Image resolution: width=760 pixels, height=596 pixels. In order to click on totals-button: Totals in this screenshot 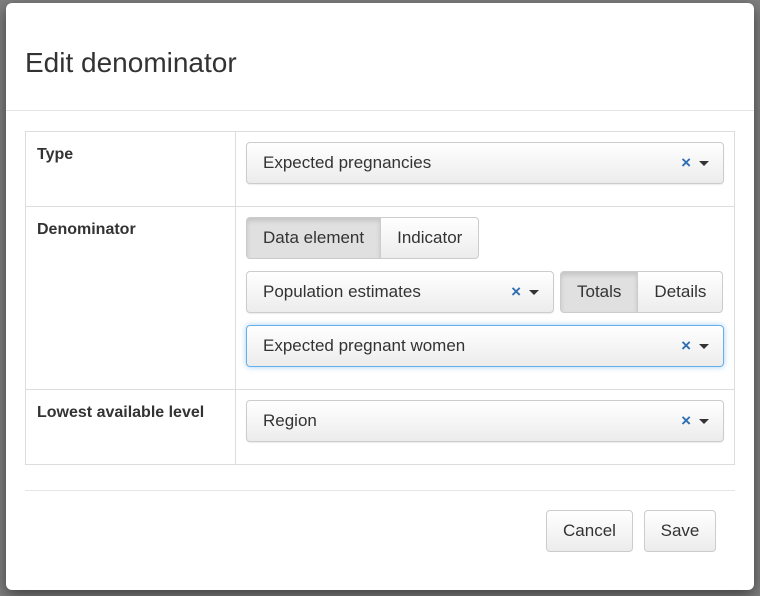, I will do `click(599, 292)`.